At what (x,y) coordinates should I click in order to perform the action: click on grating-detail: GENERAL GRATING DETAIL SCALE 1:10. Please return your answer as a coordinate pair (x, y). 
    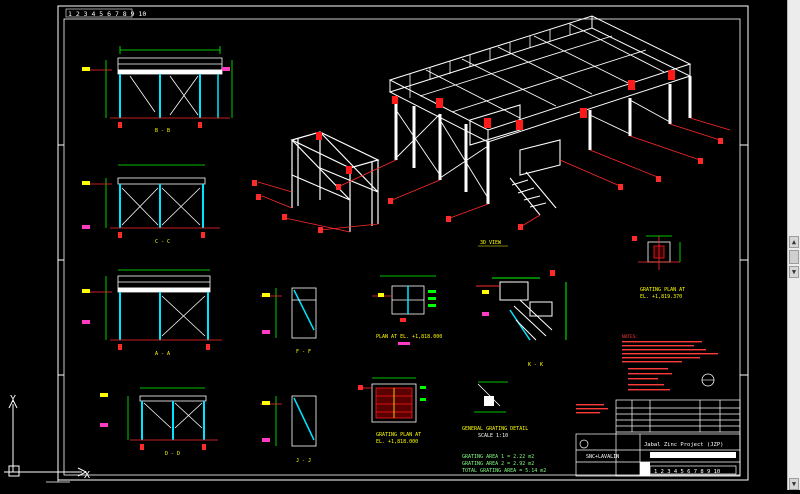
    Looking at the image, I should click on (495, 410).